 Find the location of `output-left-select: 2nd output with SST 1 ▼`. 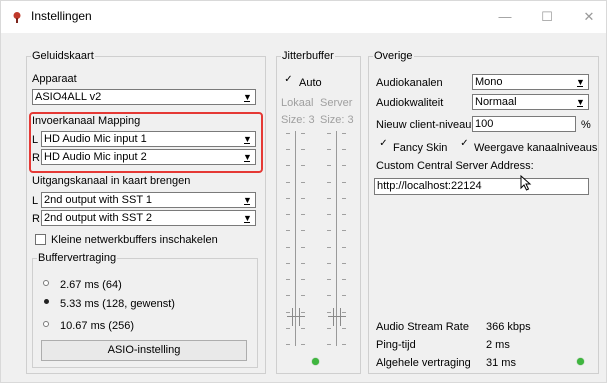

output-left-select: 2nd output with SST 1 ▼ is located at coordinates (148, 200).